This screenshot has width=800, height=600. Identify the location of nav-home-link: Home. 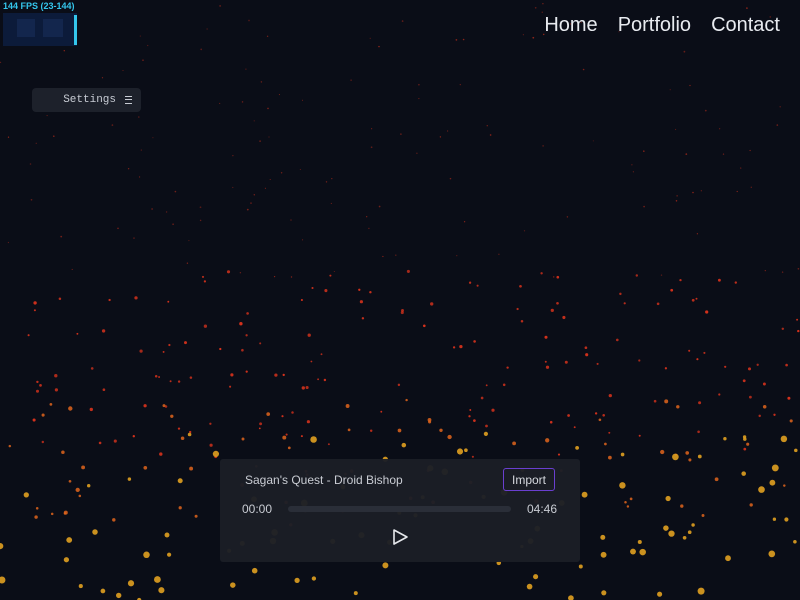
(570, 25).